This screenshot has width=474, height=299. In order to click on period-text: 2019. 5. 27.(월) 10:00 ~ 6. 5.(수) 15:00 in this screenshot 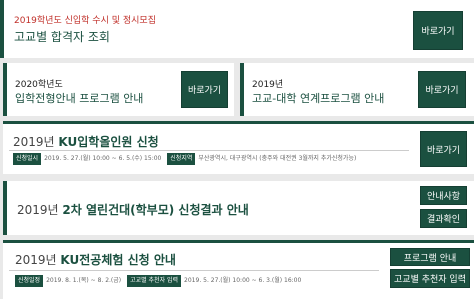, I will do `click(103, 158)`.